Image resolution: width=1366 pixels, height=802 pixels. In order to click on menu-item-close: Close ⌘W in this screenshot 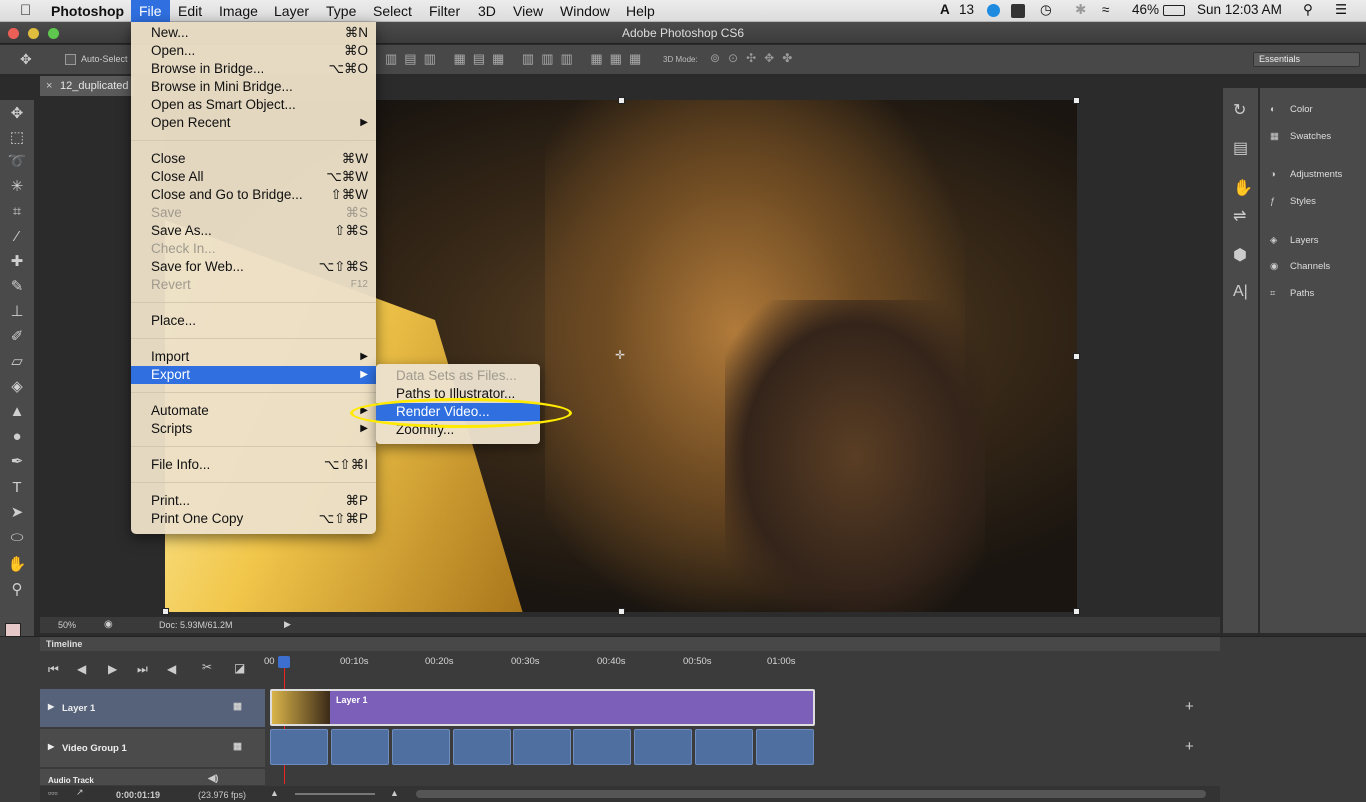, I will do `click(253, 159)`.